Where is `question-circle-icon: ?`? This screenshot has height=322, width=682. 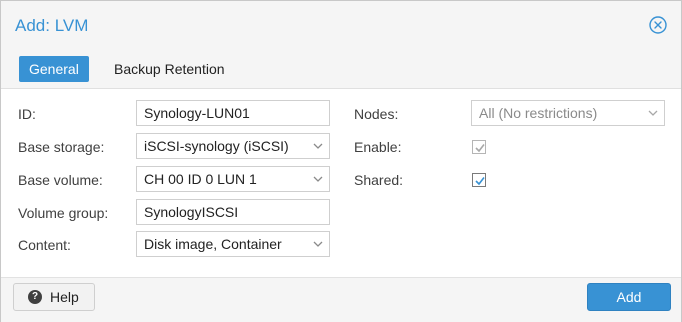
question-circle-icon: ? is located at coordinates (35, 297).